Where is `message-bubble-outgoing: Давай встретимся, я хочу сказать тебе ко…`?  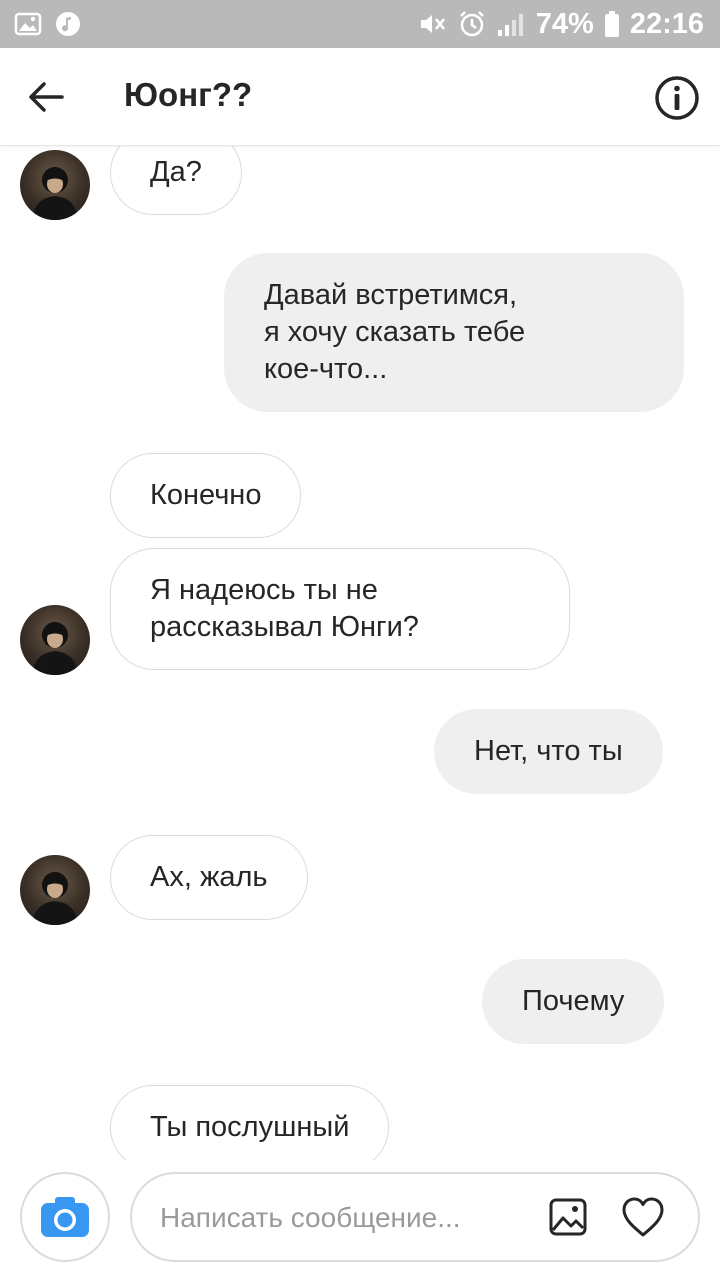 message-bubble-outgoing: Давай встретимся, я хочу сказать тебе ко… is located at coordinates (454, 332).